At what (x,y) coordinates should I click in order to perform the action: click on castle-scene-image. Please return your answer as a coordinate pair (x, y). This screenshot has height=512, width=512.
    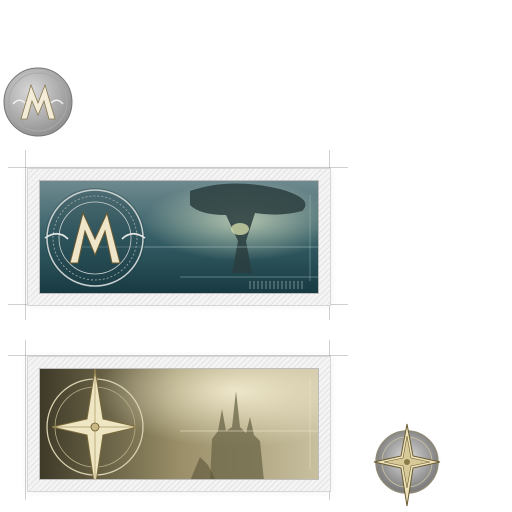
    Looking at the image, I should click on (179, 424).